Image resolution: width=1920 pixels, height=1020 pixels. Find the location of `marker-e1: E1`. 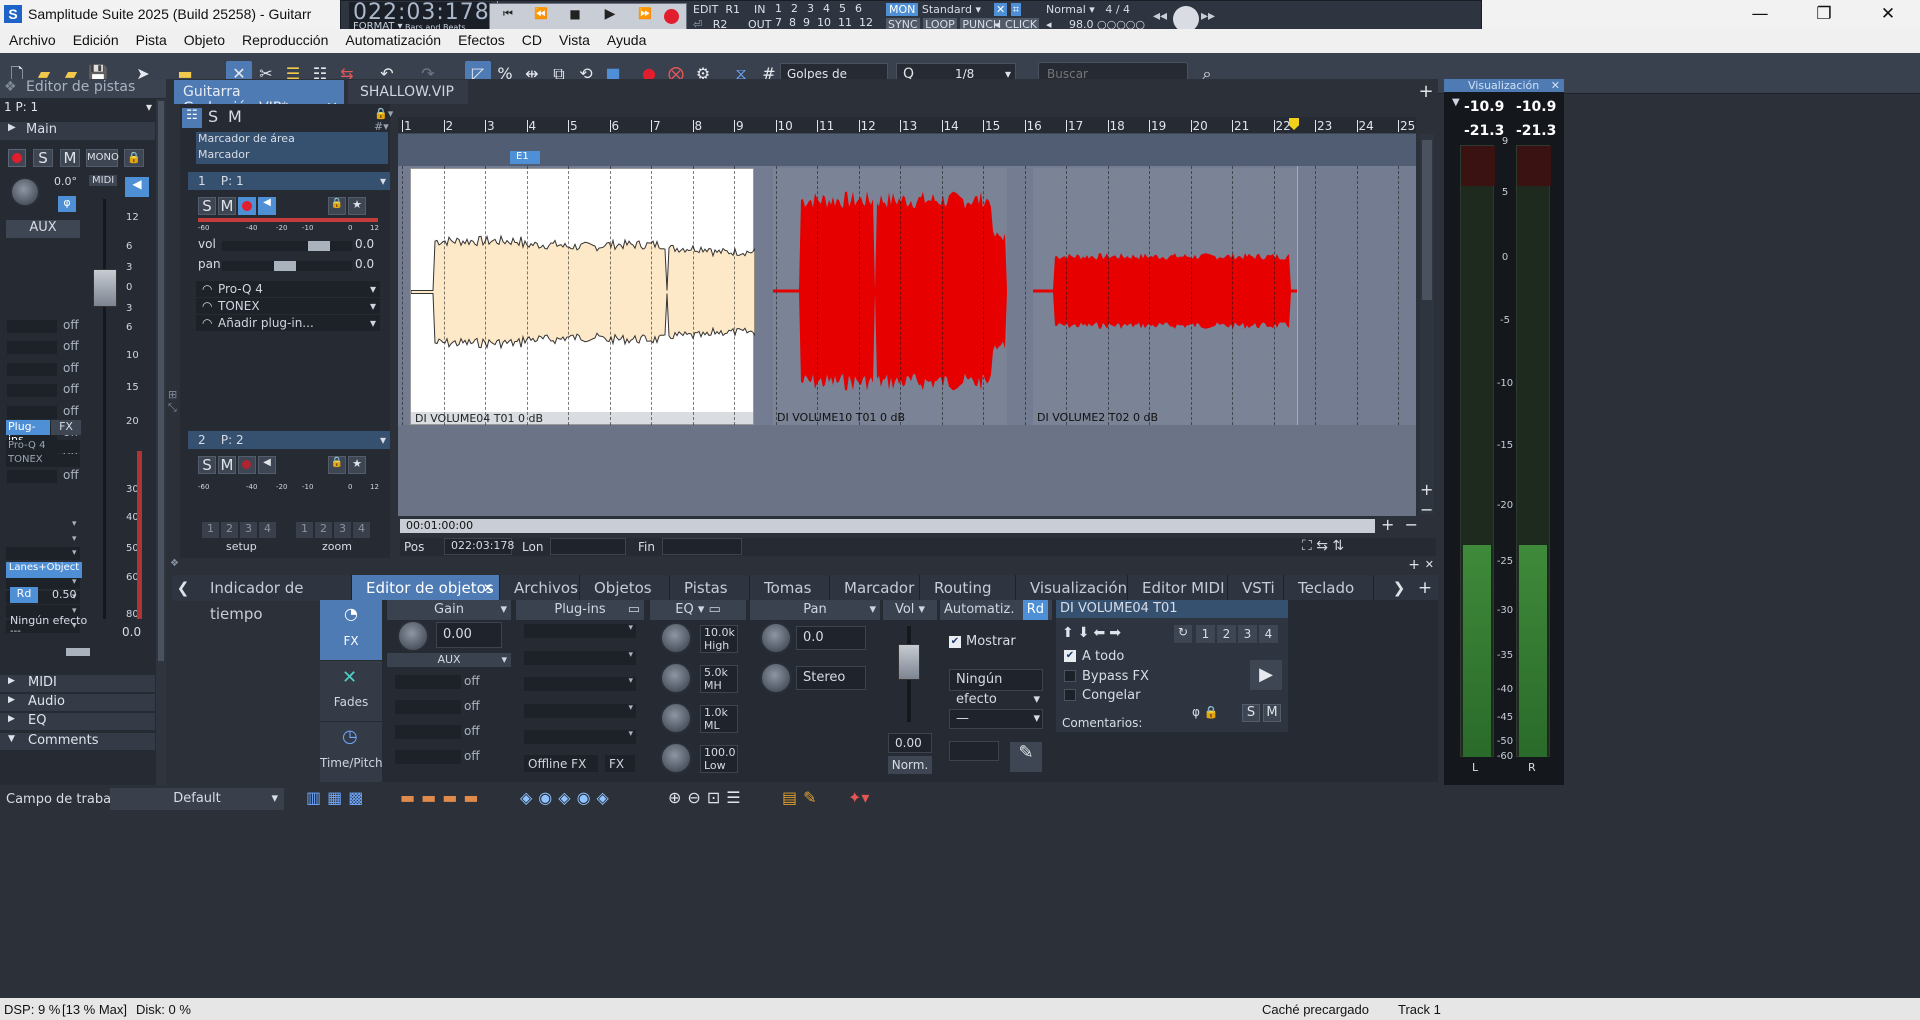

marker-e1: E1 is located at coordinates (525, 157).